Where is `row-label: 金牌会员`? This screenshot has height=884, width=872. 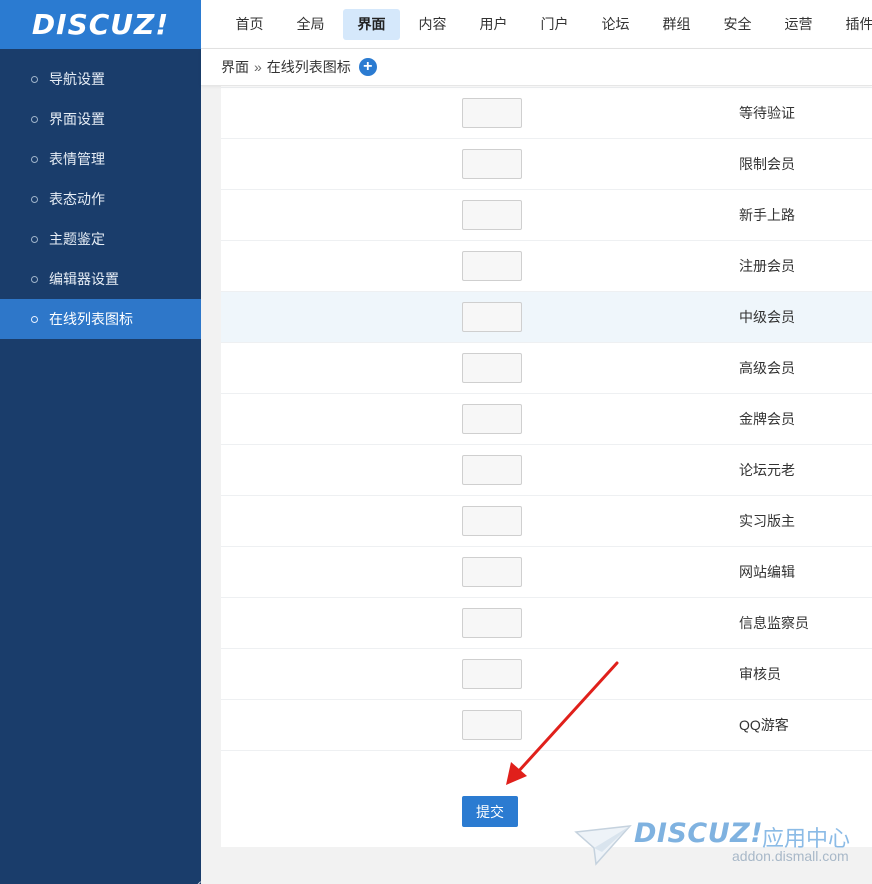
row-label: 金牌会员 is located at coordinates (767, 419).